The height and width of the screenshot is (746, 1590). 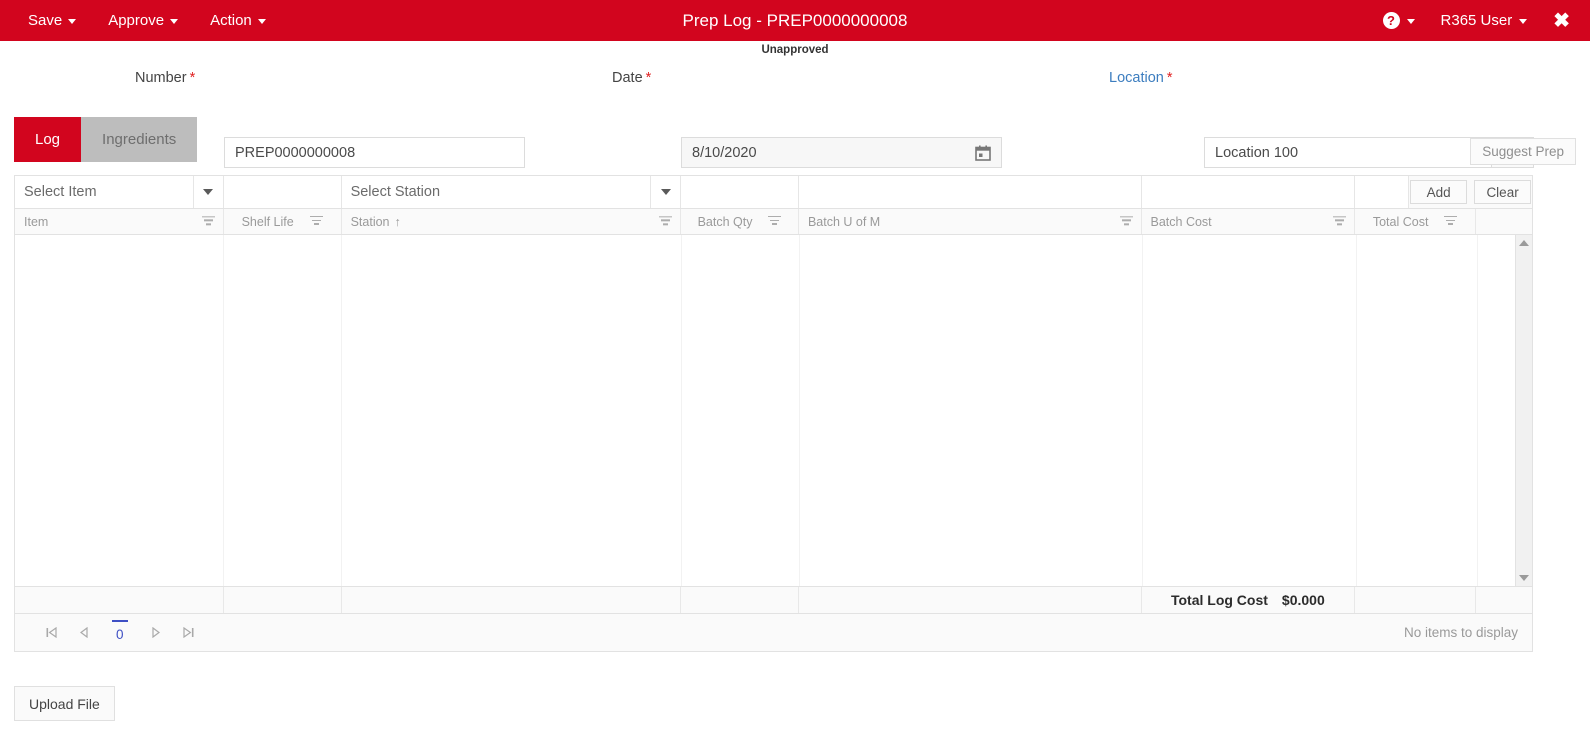 I want to click on location-label: Location *, so click(x=1140, y=78).